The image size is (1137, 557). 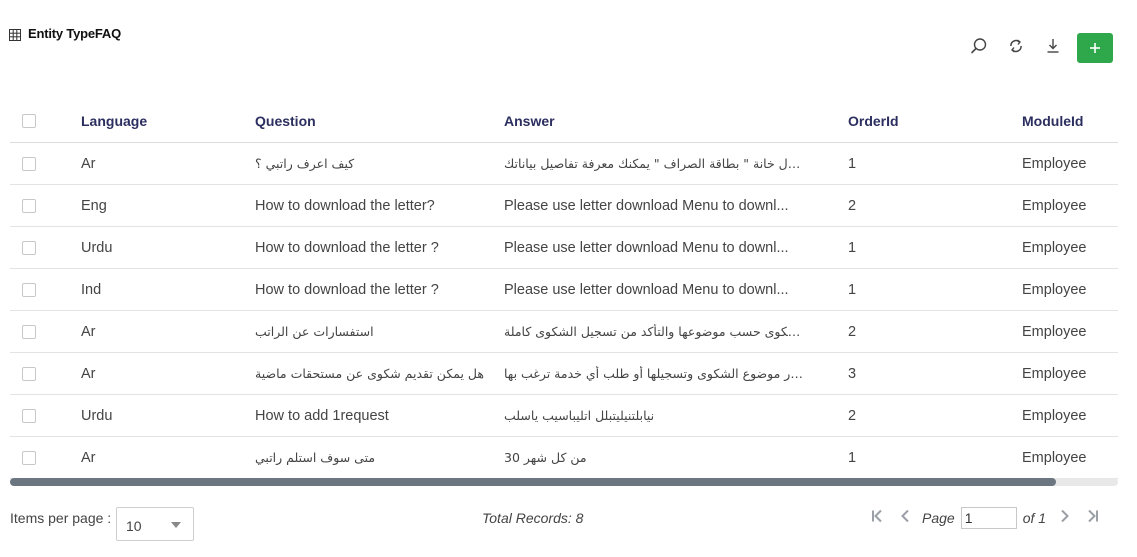 I want to click on cell-question: متى سوف استلم راتبي, so click(x=379, y=457).